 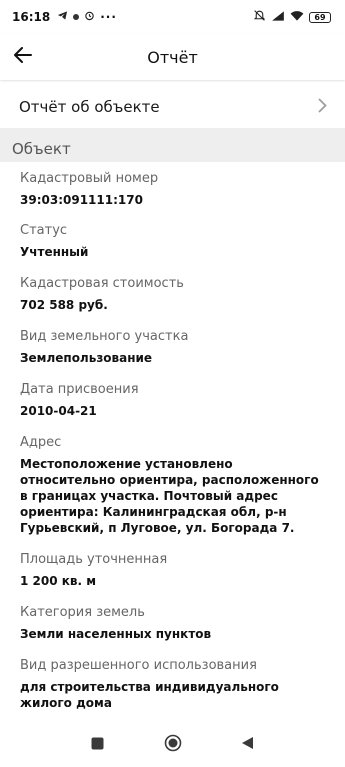 What do you see at coordinates (172, 189) in the screenshot?
I see `field-cadastral-number: Кадастровый номер 39:03:091111:170` at bounding box center [172, 189].